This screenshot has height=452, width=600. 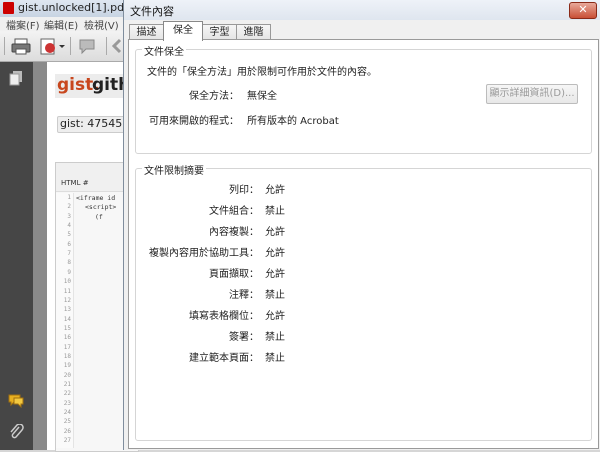 I want to click on compatibility-value: 所有版本的 Acrobat, so click(x=293, y=121).